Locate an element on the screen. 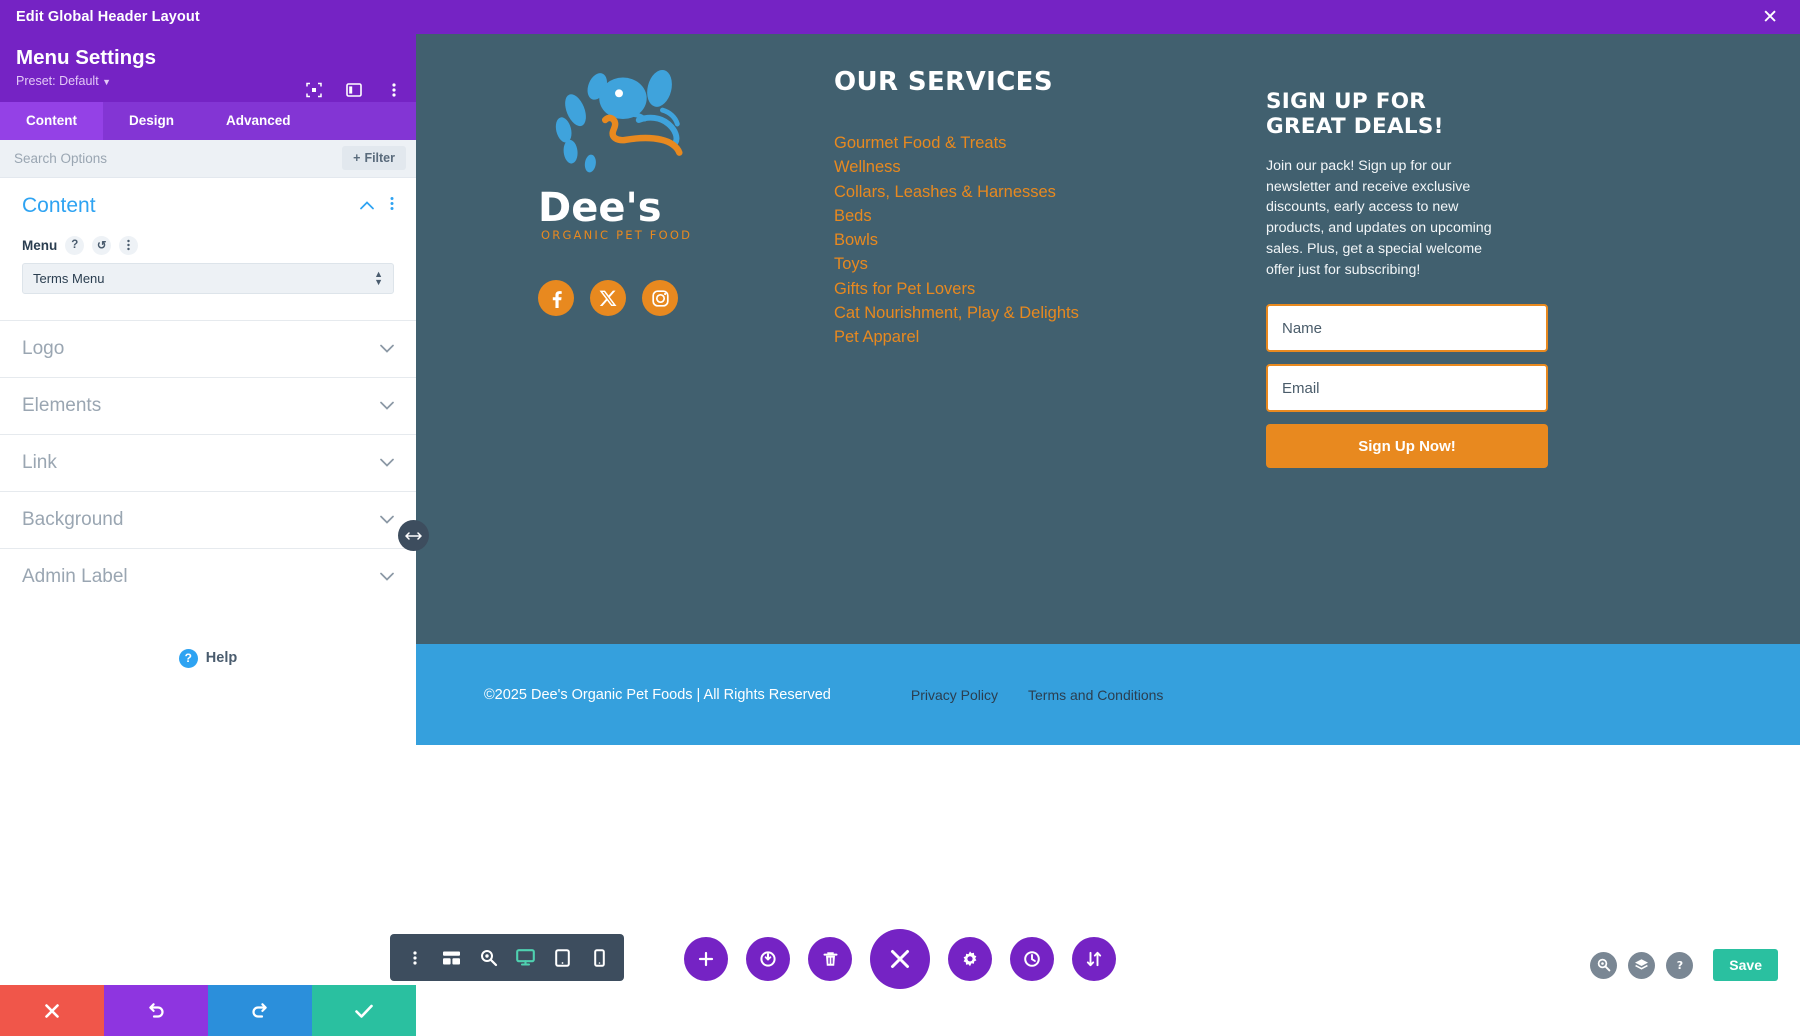 This screenshot has width=1800, height=1036. close-icon is located at coordinates (900, 959).